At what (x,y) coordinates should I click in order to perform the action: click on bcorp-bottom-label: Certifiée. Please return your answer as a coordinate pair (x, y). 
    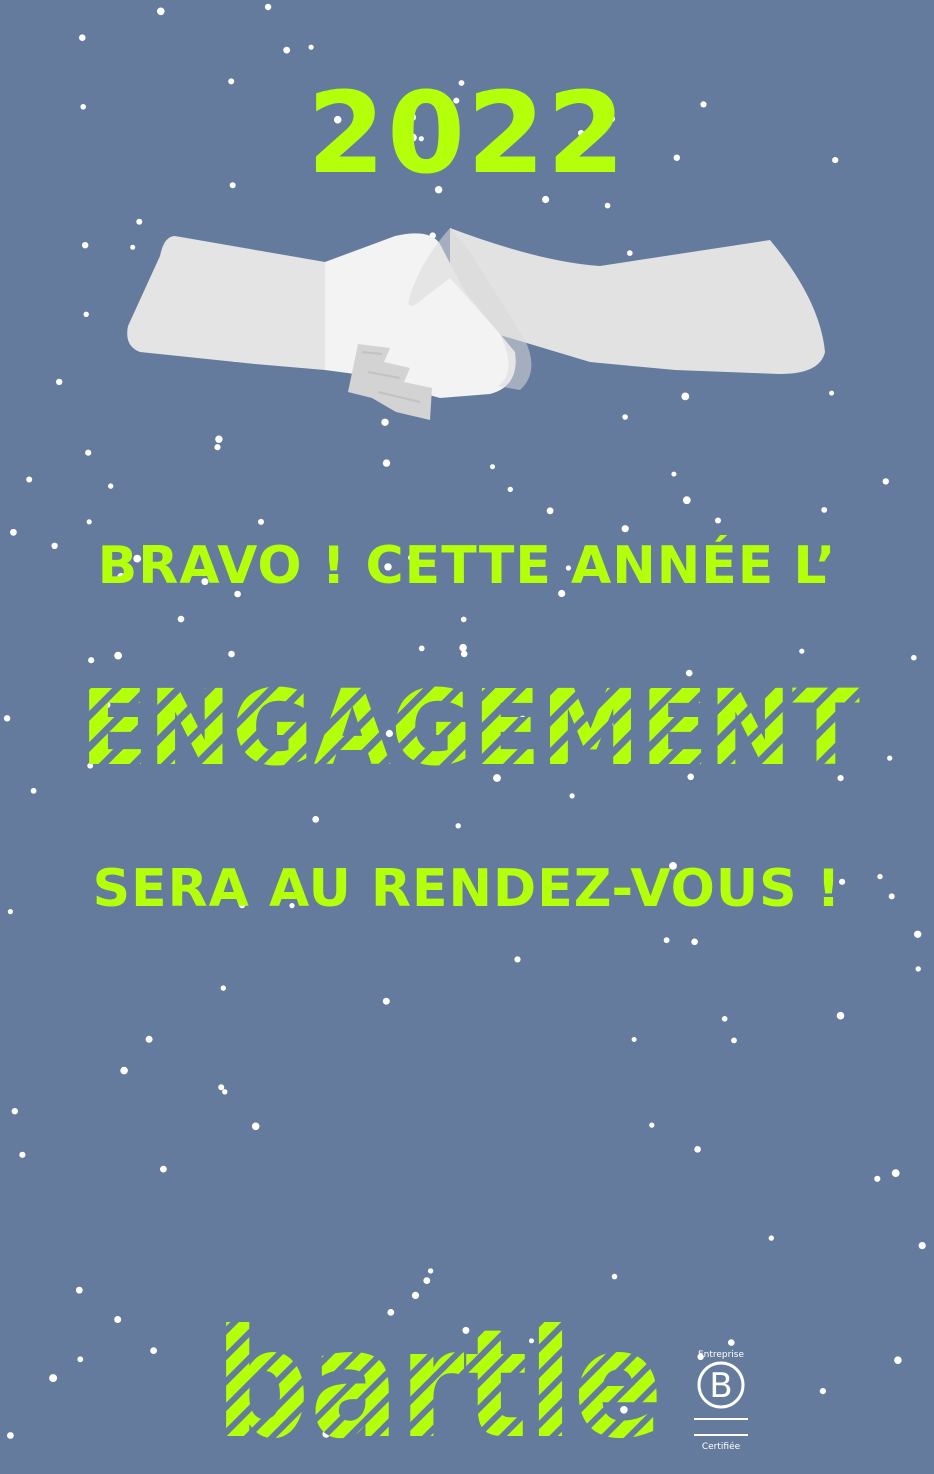
    Looking at the image, I should click on (721, 1446).